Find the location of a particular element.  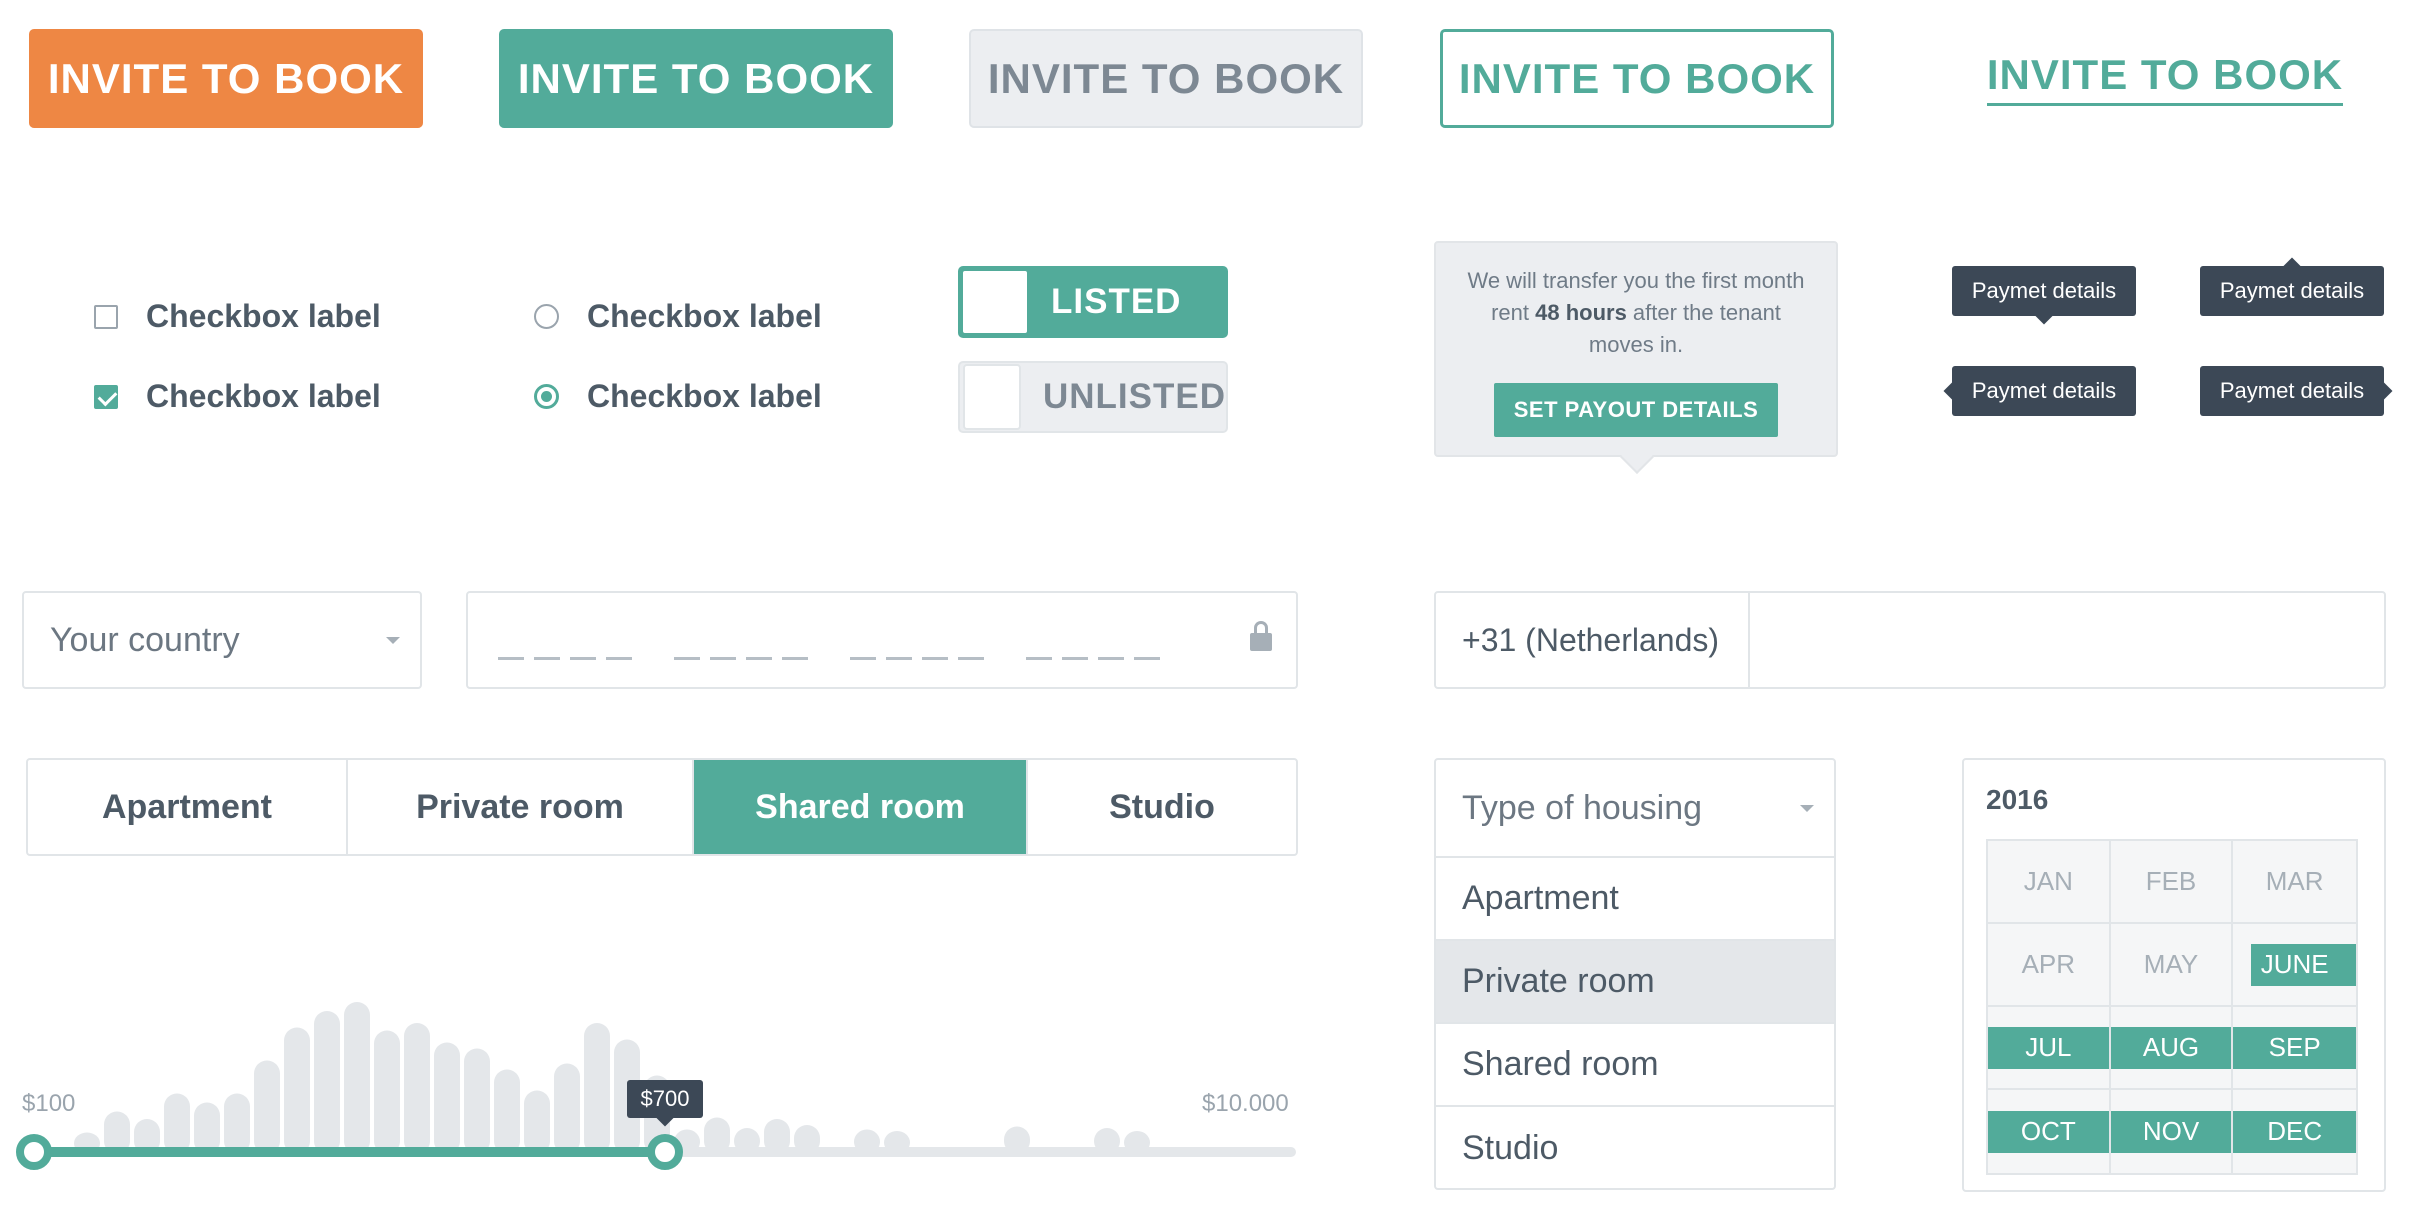

checkbox-unchecked: Checkbox label is located at coordinates (237, 316).